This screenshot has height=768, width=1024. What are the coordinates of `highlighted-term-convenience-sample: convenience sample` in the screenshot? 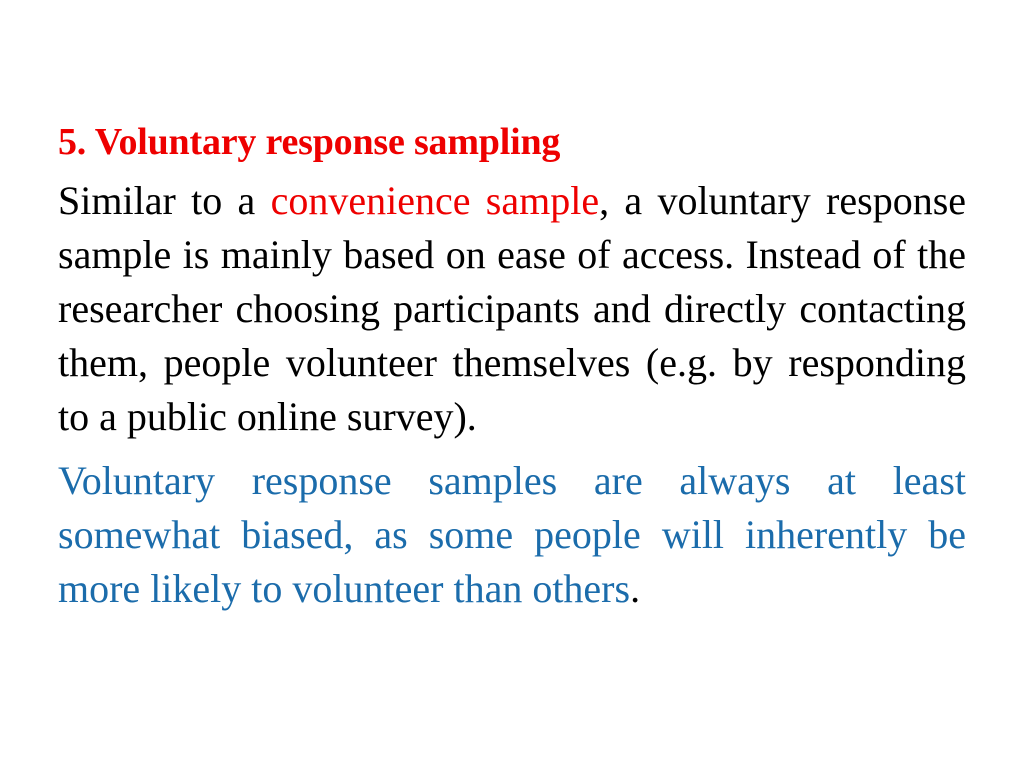 It's located at (435, 200).